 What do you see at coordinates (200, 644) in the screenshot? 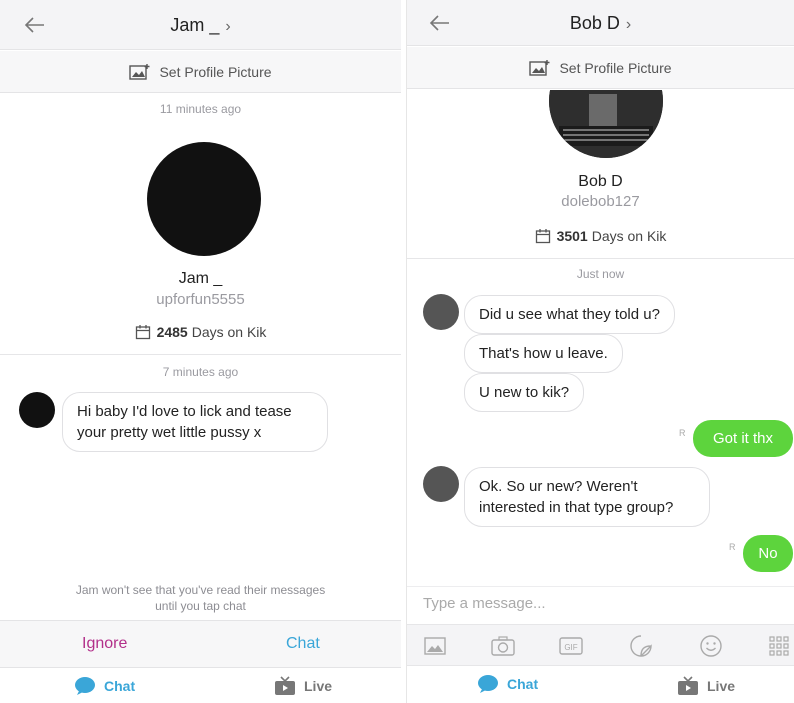
I see `request-actions: Ignore Chat` at bounding box center [200, 644].